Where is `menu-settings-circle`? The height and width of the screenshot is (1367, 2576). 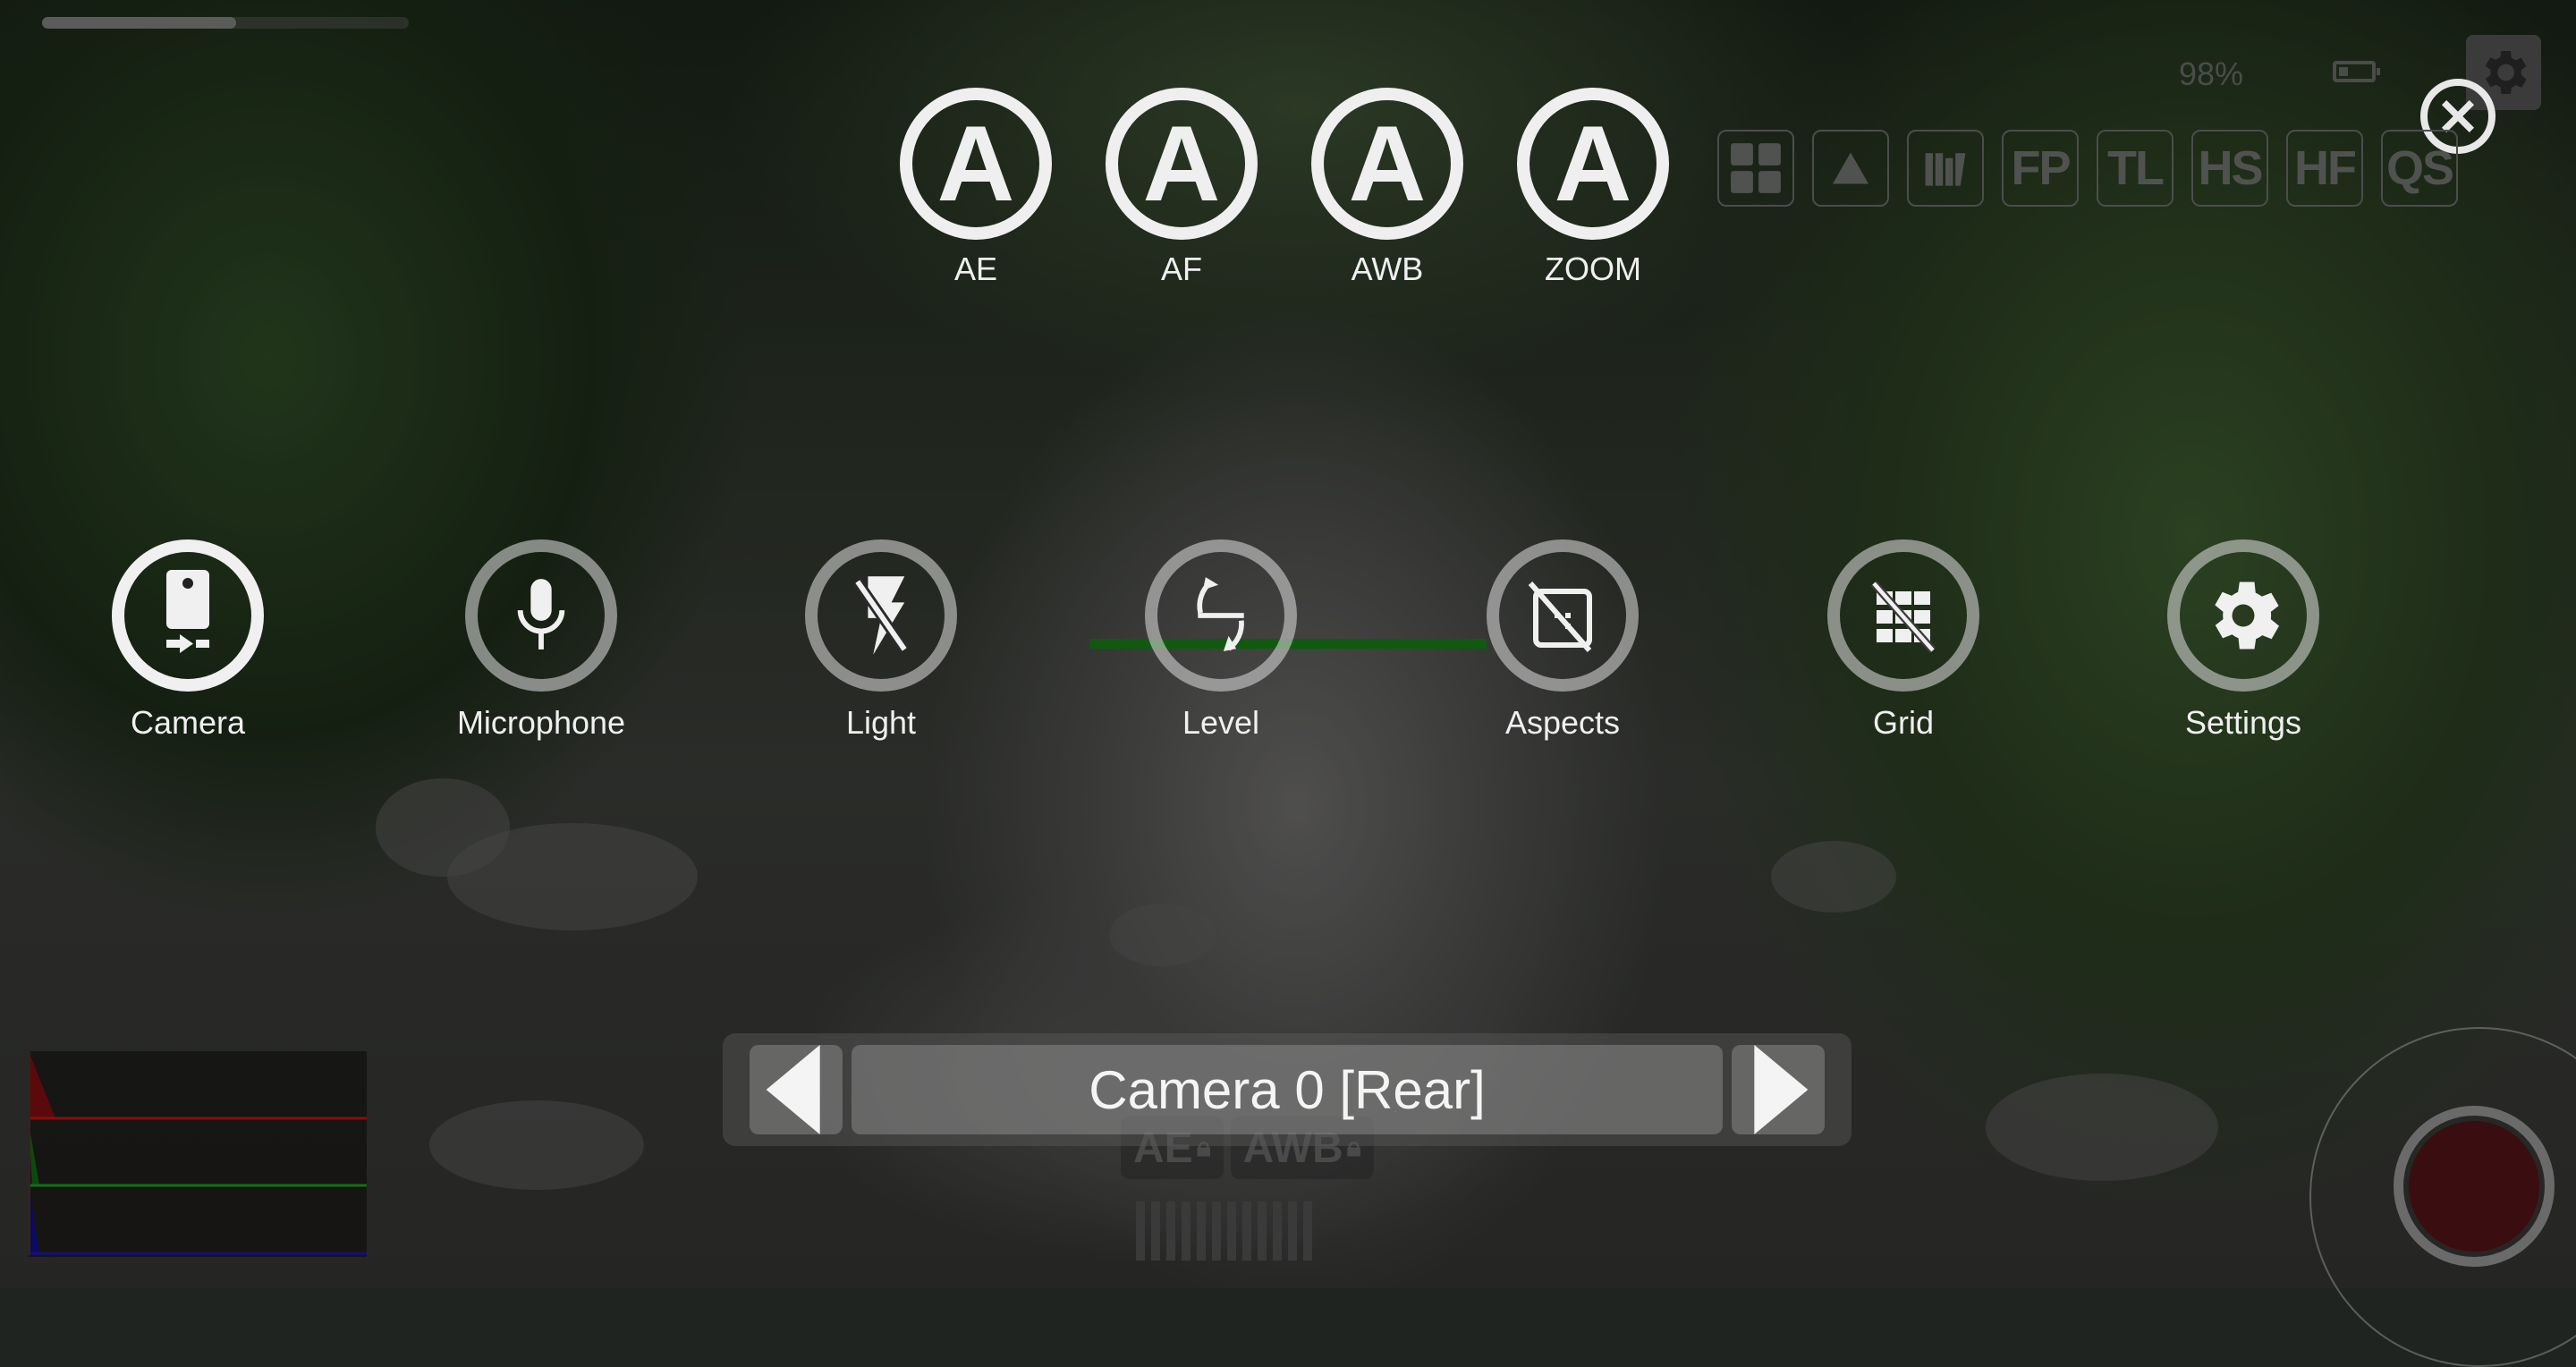 menu-settings-circle is located at coordinates (2243, 615).